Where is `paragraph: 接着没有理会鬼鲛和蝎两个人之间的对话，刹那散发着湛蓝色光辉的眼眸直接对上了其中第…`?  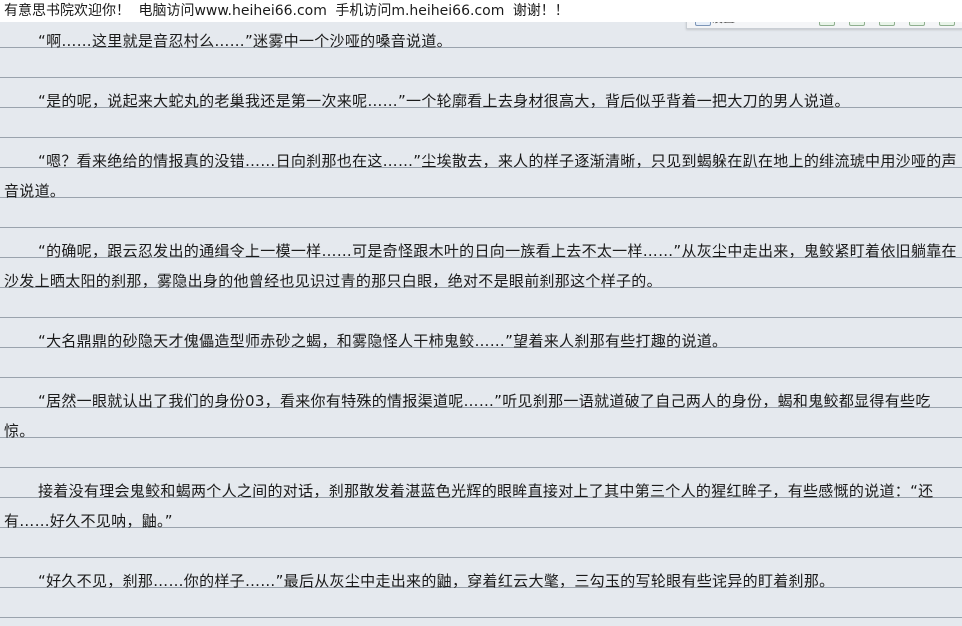 paragraph: 接着没有理会鬼鲛和蝎两个人之间的对话，刹那散发着湛蓝色光辉的眼眸直接对上了其中第… is located at coordinates (469, 506).